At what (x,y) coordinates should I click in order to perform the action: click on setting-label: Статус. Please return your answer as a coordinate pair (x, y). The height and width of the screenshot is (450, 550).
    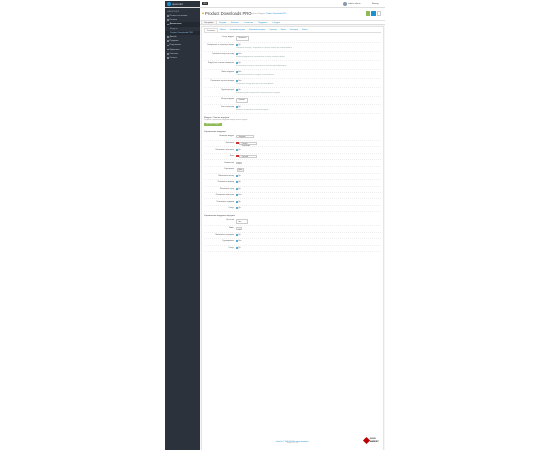
    Looking at the image, I should click on (231, 247).